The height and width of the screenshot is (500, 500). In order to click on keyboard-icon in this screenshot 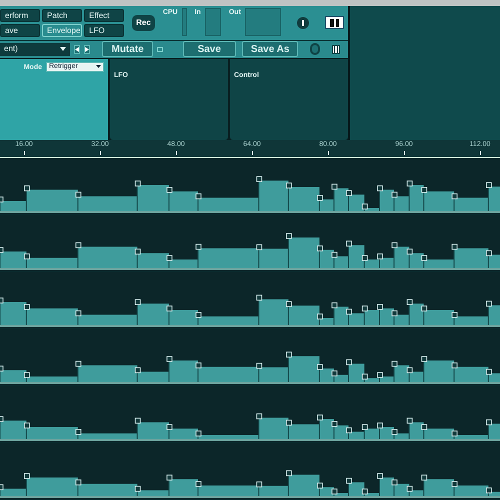, I will do `click(336, 49)`.